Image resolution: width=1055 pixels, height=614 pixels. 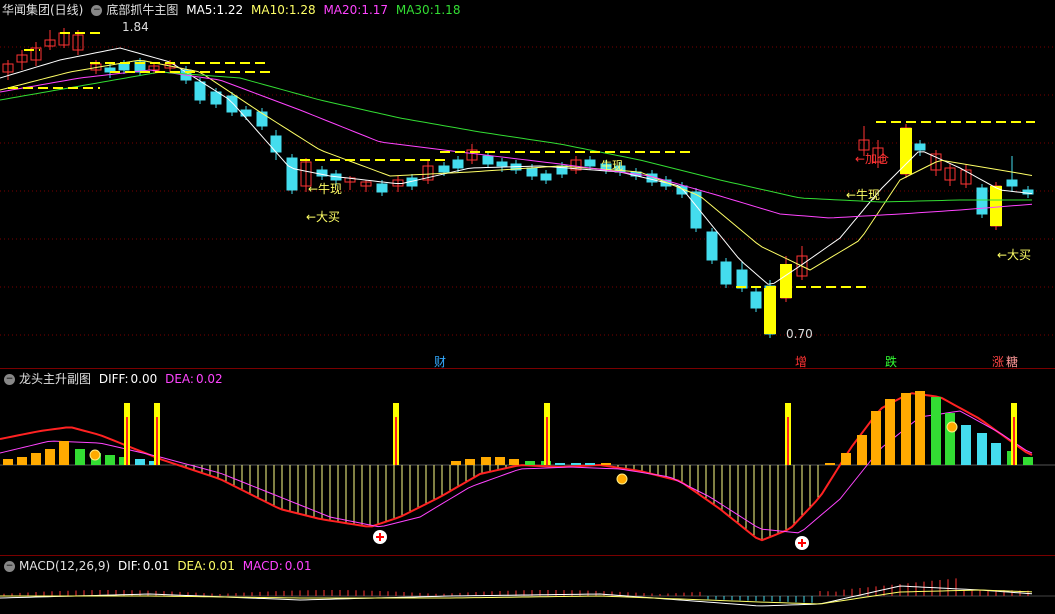 What do you see at coordinates (863, 195) in the screenshot?
I see `signal-niuxian-2: ←牛现` at bounding box center [863, 195].